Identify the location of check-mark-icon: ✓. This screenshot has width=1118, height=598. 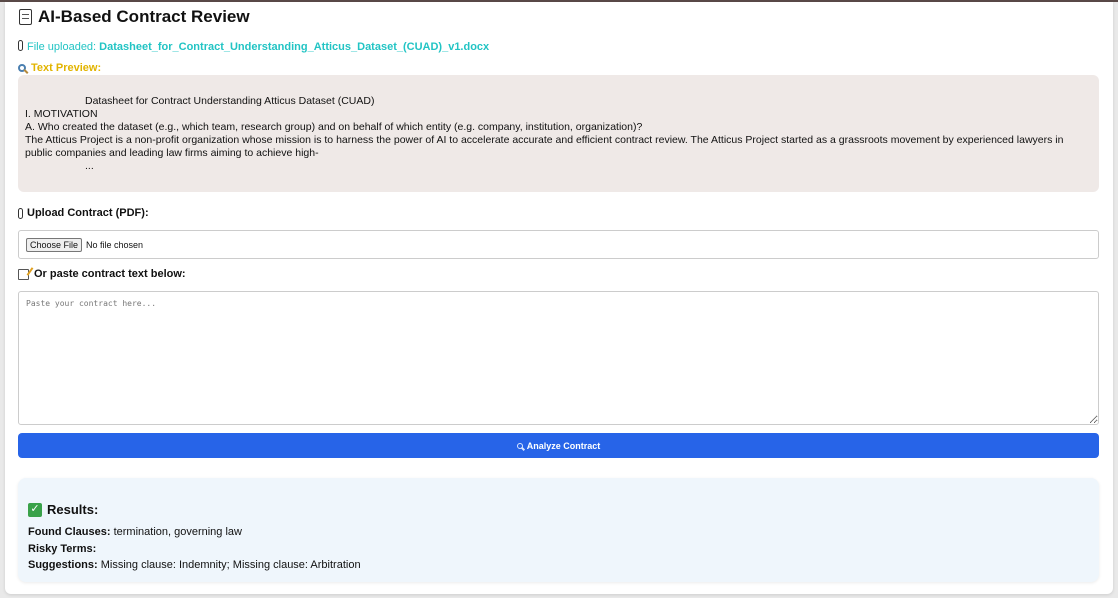
(35, 509).